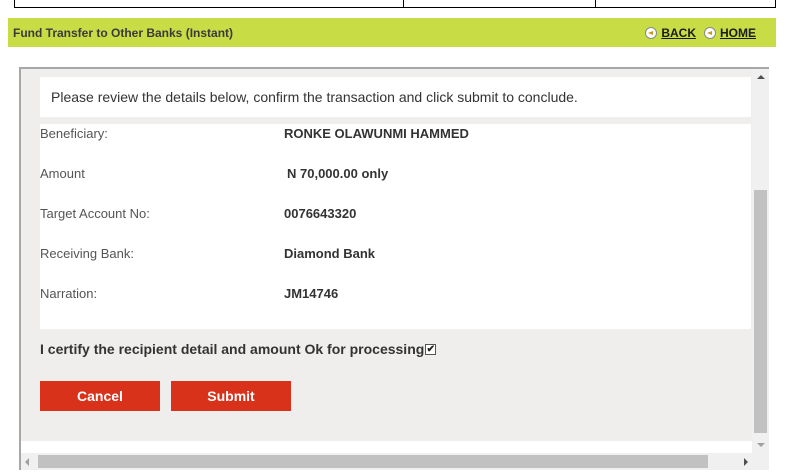 The width and height of the screenshot is (790, 476). What do you see at coordinates (311, 293) in the screenshot?
I see `detail-value: JM14746` at bounding box center [311, 293].